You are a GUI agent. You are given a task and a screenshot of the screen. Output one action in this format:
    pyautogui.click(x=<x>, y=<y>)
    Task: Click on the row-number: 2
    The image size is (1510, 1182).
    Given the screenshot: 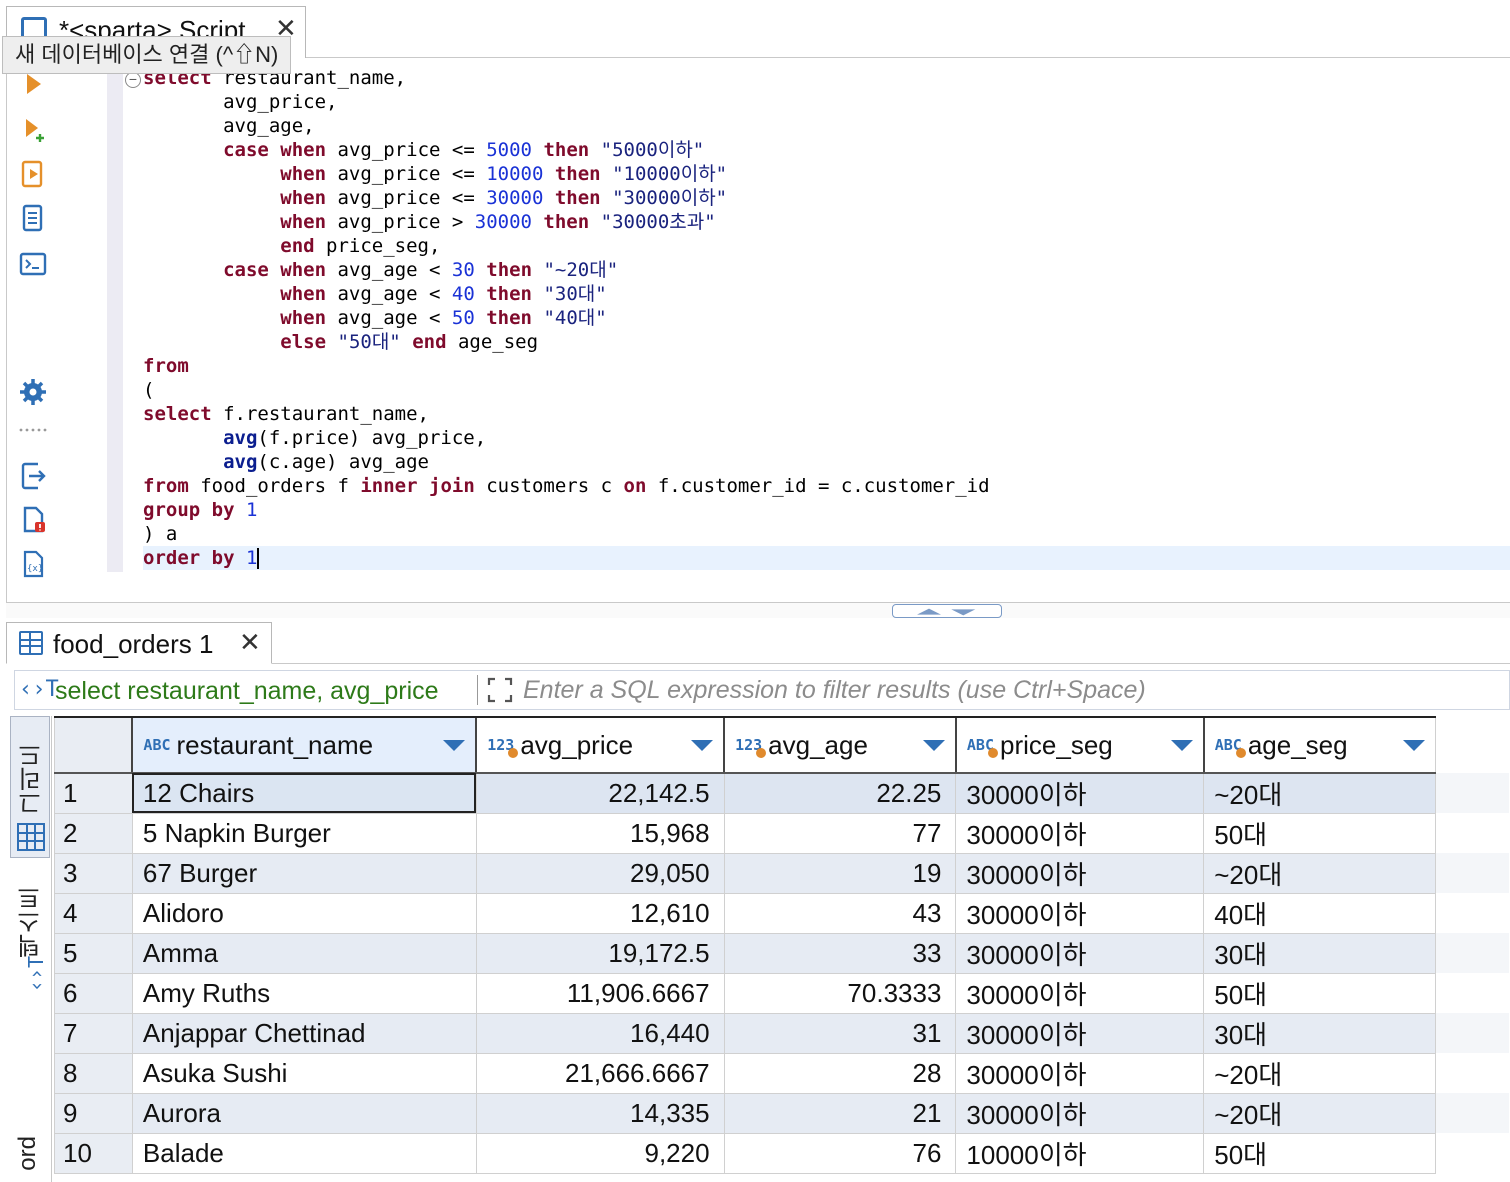 What is the action you would take?
    pyautogui.click(x=93, y=833)
    